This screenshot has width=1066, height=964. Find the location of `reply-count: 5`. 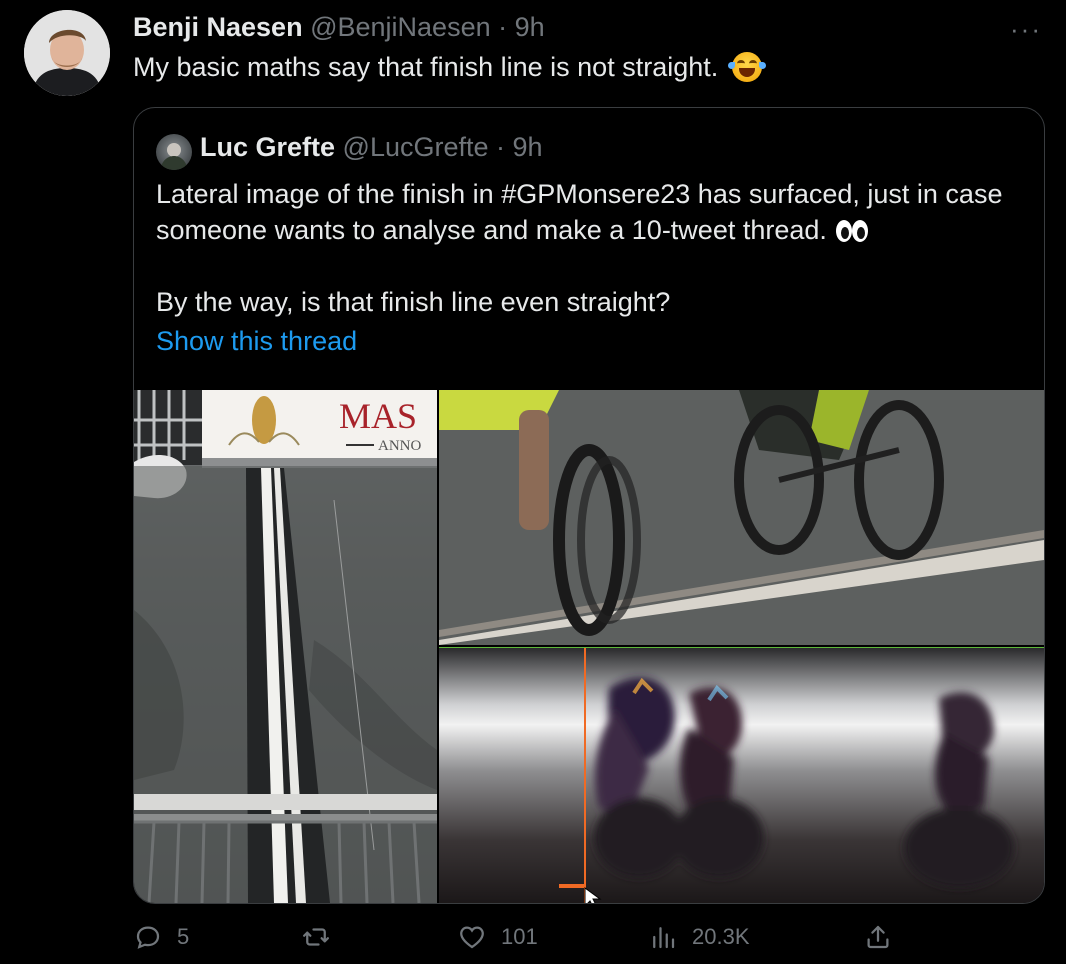

reply-count: 5 is located at coordinates (183, 936).